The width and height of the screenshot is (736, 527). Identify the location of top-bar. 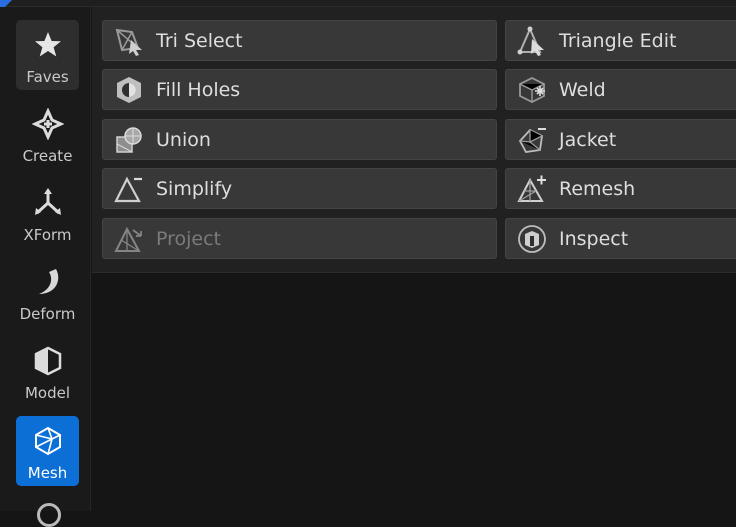
(368, 3).